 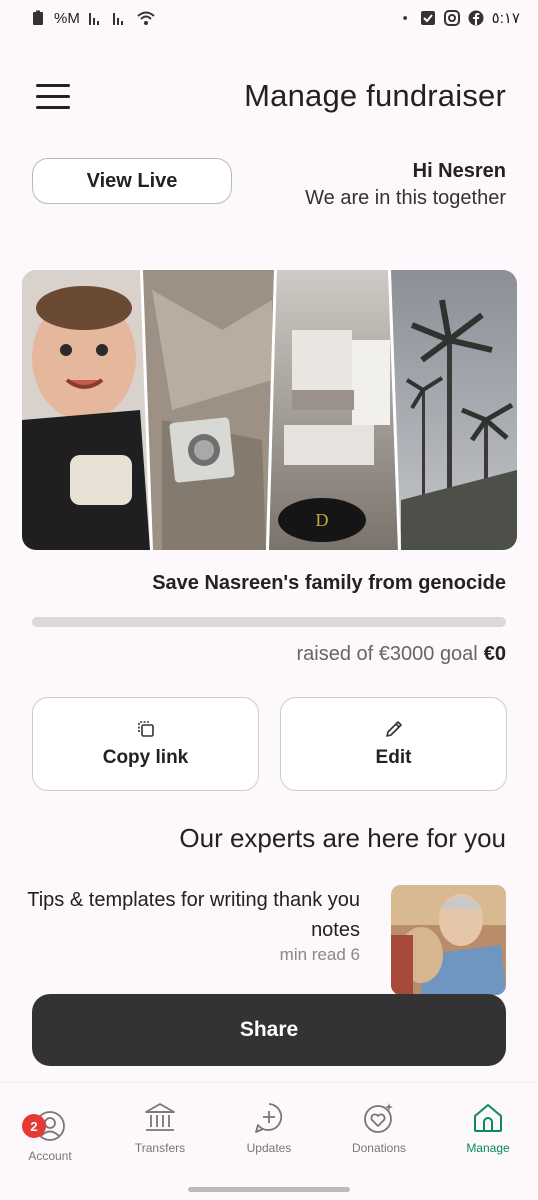 What do you see at coordinates (448, 940) in the screenshot?
I see `tip-thumbnail` at bounding box center [448, 940].